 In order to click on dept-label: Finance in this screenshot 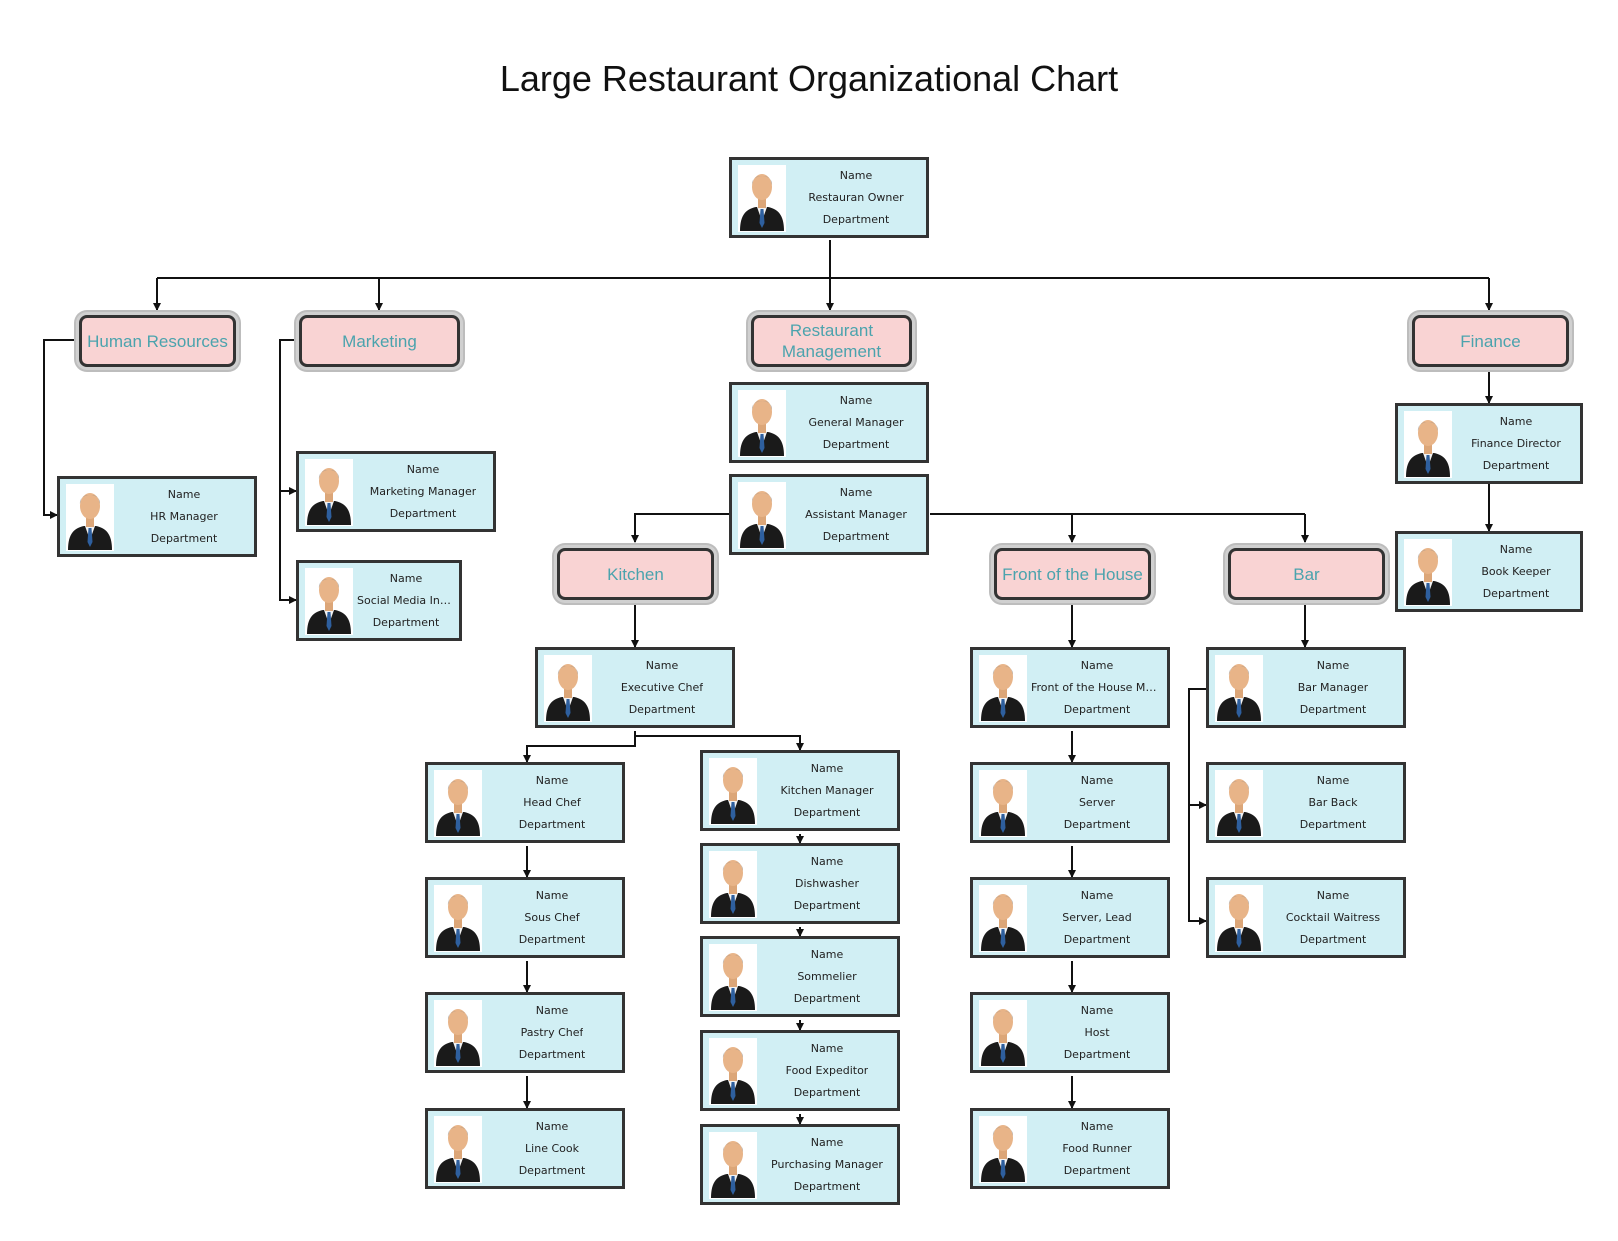, I will do `click(1490, 341)`.